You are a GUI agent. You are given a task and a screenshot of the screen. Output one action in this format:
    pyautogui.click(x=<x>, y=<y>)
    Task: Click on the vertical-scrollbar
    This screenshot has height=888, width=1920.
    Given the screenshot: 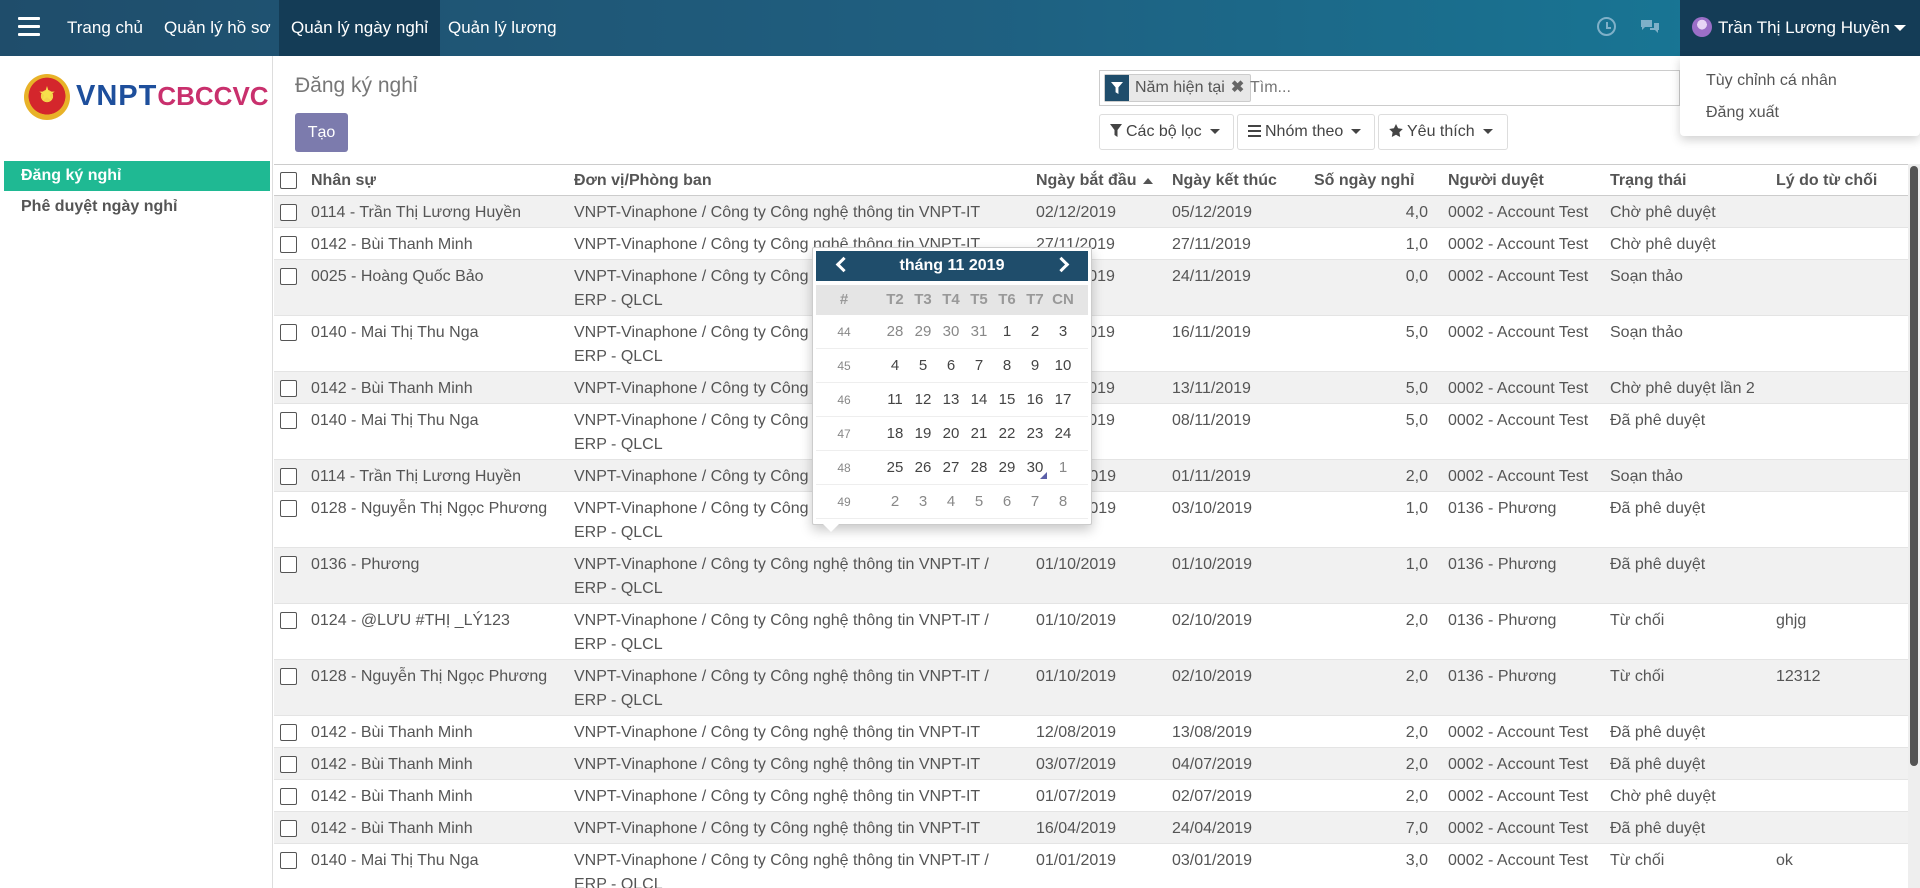 What is the action you would take?
    pyautogui.click(x=1914, y=526)
    